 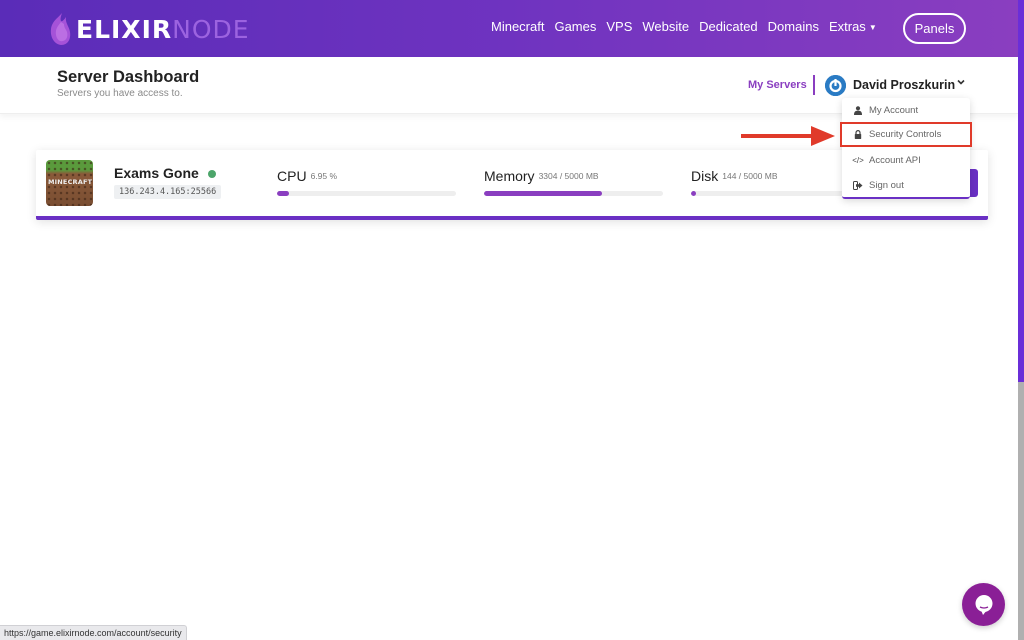 I want to click on nav-link-games: Games, so click(x=575, y=26).